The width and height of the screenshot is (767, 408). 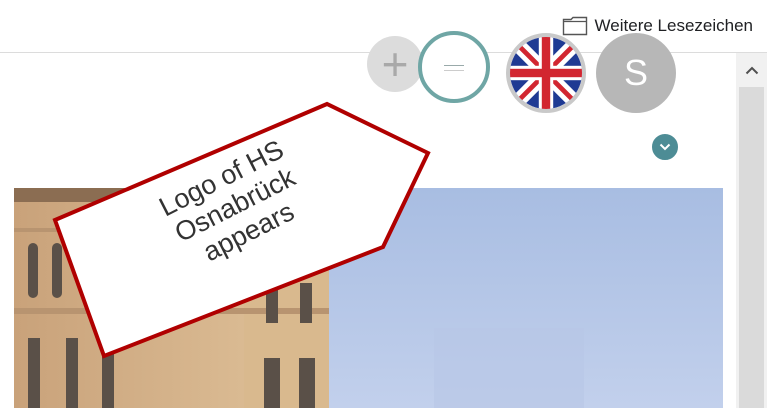 I want to click on chevron-down-icon, so click(x=665, y=147).